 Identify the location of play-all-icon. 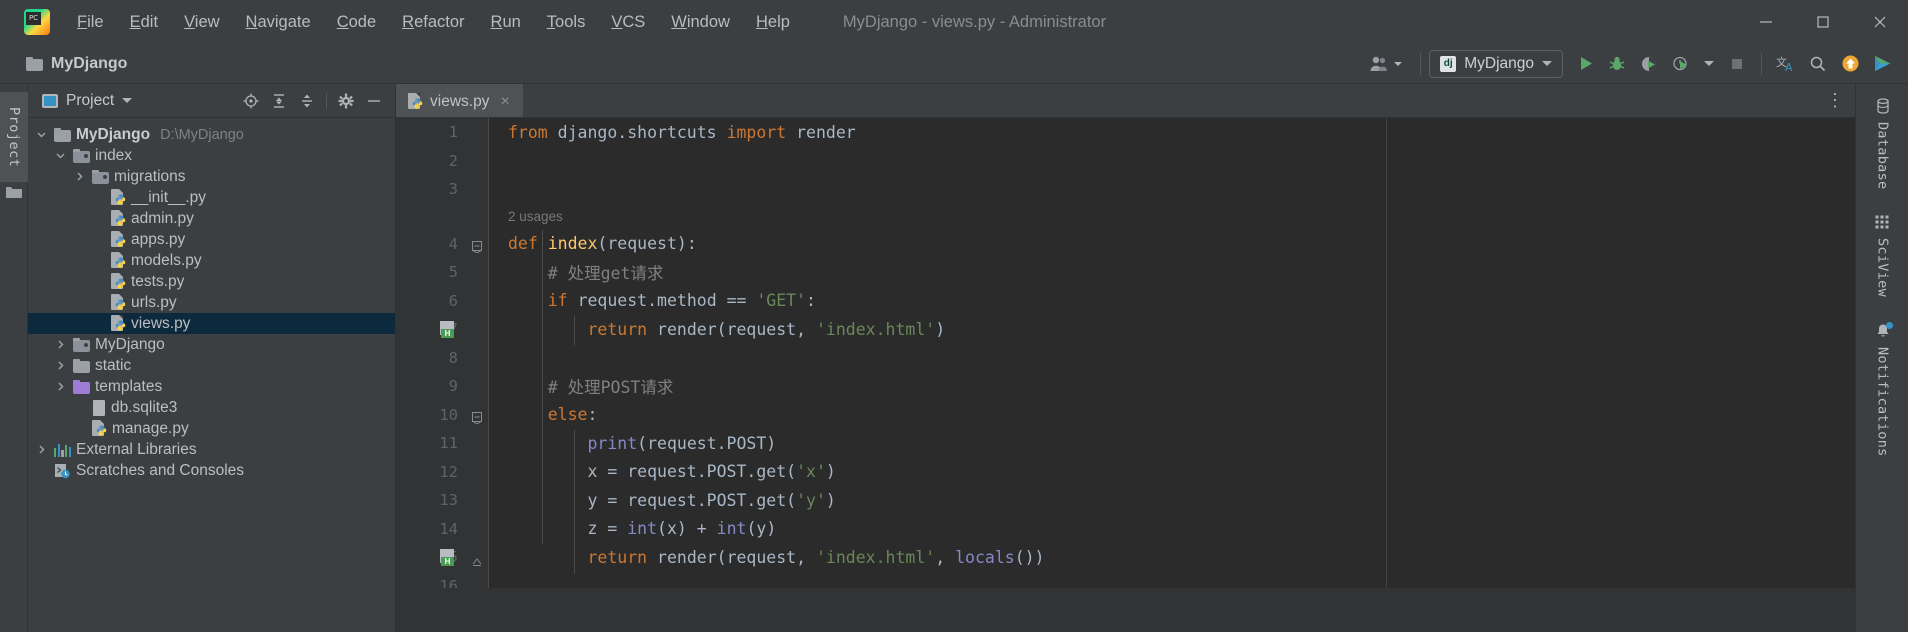
(1882, 64).